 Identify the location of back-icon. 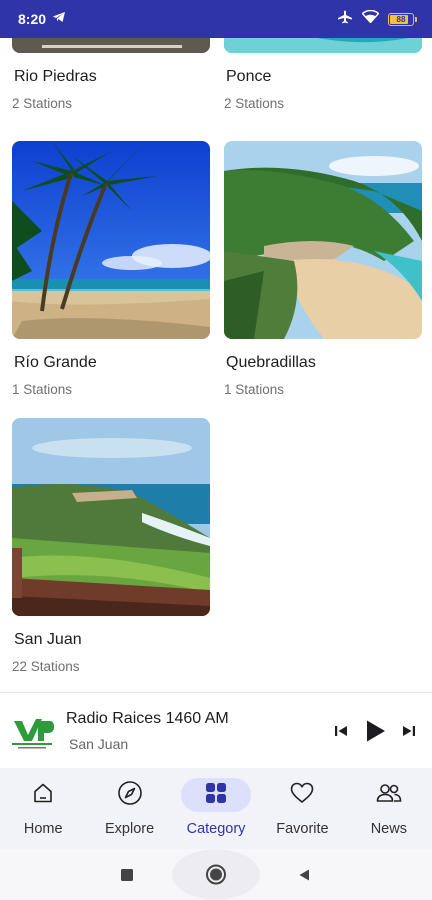
(304, 874).